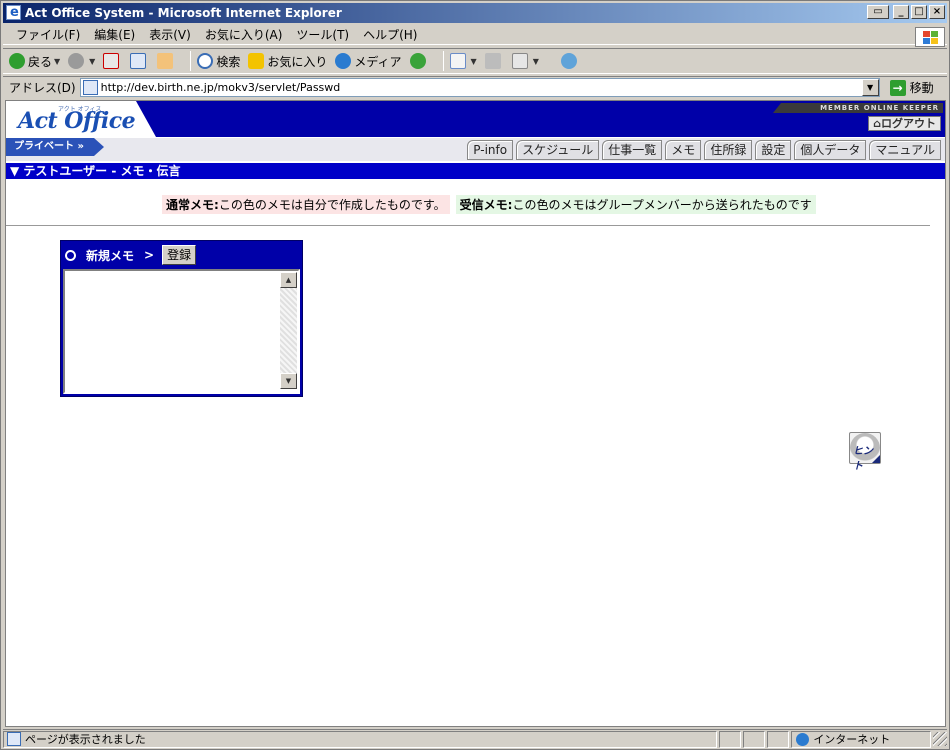 The height and width of the screenshot is (750, 950). What do you see at coordinates (457, 61) in the screenshot?
I see `mail-icon` at bounding box center [457, 61].